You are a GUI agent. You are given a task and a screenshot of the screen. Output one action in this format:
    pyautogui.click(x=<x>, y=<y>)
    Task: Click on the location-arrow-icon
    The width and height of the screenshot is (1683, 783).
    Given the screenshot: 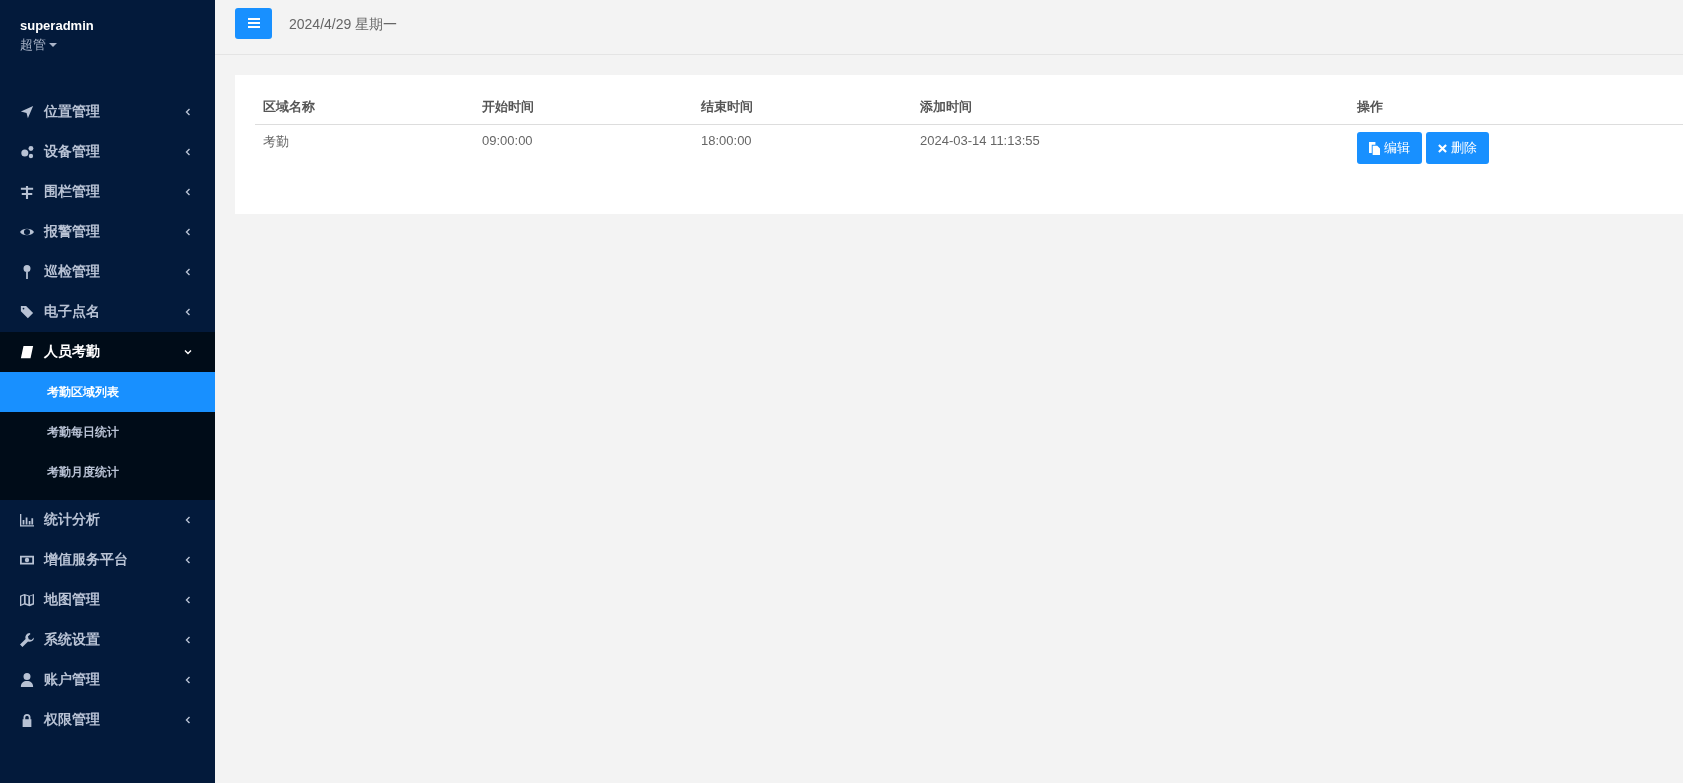 What is the action you would take?
    pyautogui.click(x=27, y=112)
    